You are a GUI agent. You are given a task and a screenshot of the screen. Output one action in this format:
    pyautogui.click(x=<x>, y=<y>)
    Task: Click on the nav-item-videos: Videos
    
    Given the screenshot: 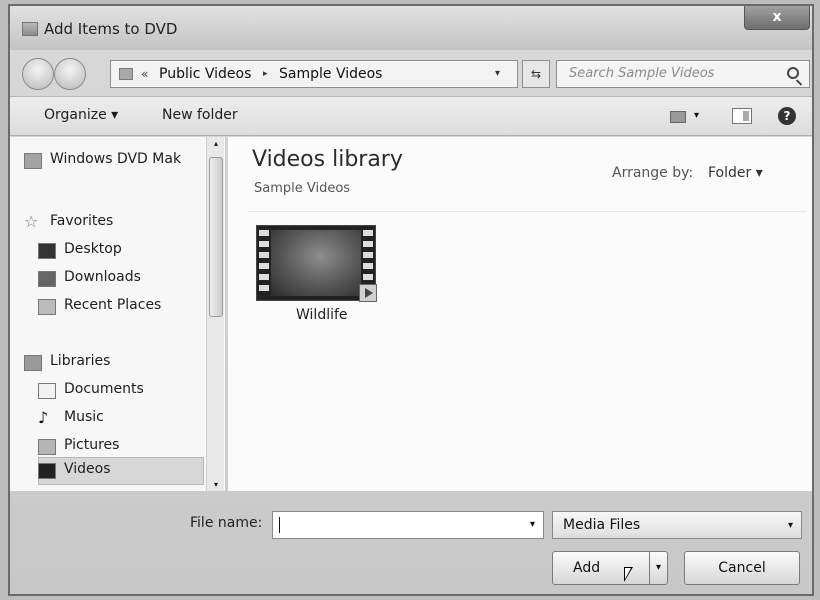 What is the action you would take?
    pyautogui.click(x=87, y=469)
    